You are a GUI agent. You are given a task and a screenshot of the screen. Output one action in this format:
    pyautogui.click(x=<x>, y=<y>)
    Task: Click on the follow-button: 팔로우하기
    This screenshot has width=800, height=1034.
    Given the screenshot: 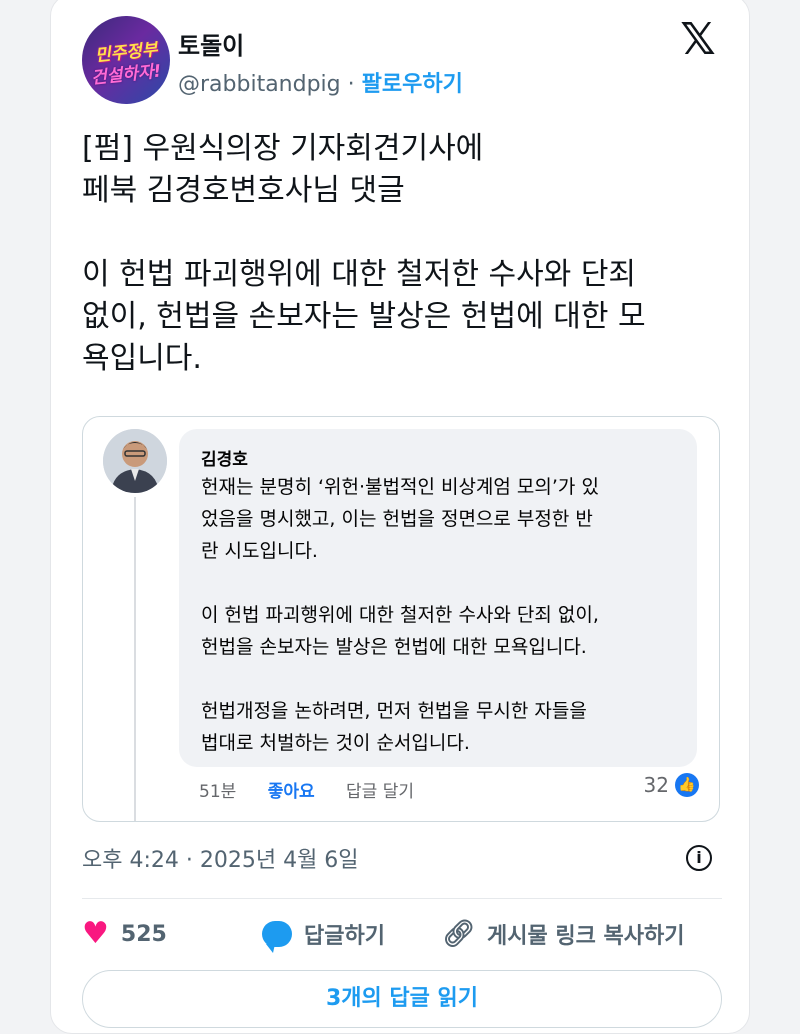 What is the action you would take?
    pyautogui.click(x=412, y=84)
    